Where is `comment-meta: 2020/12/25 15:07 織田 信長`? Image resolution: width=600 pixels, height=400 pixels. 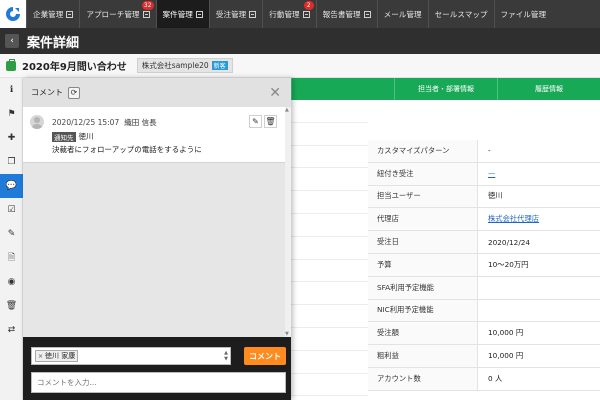
comment-meta: 2020/12/25 15:07 織田 信長 is located at coordinates (104, 122).